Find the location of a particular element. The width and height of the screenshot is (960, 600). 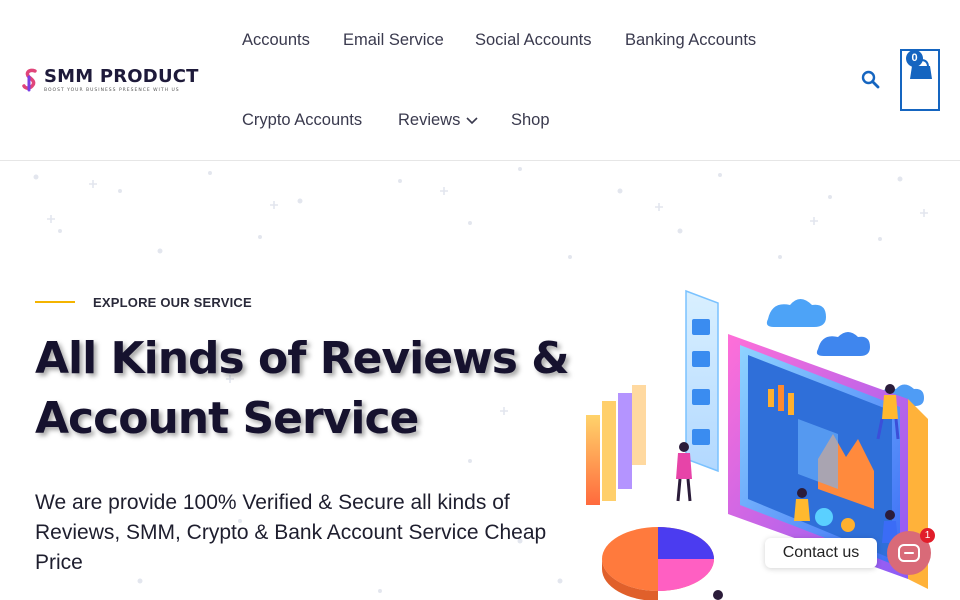

search-icon is located at coordinates (870, 79).